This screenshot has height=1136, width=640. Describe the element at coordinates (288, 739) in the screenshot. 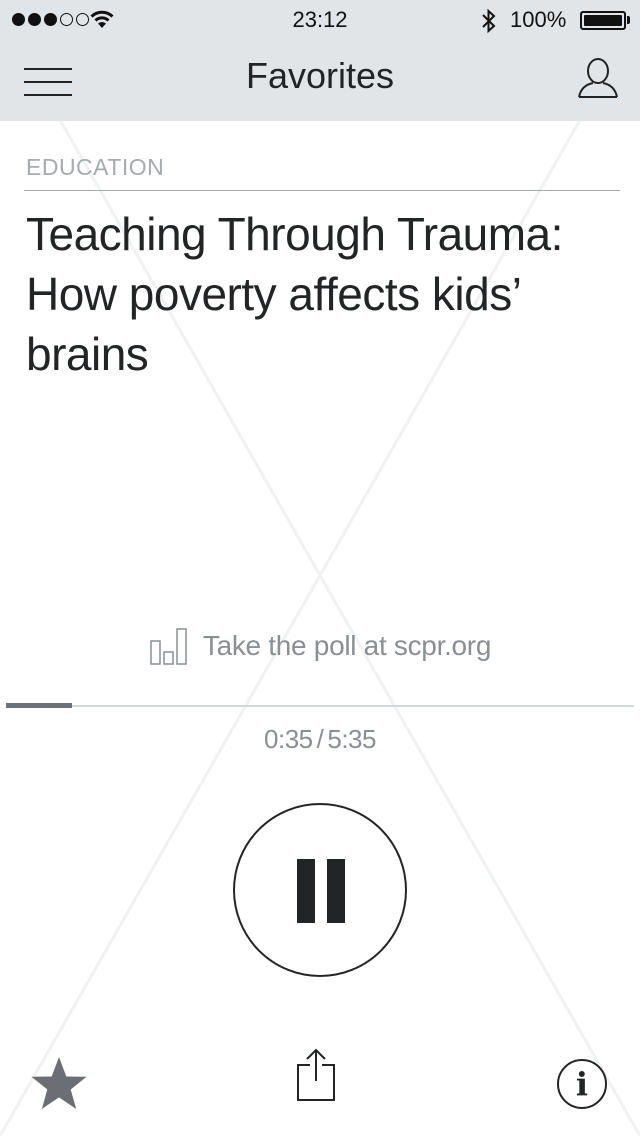

I see `elapsed-time: 0:35` at that location.